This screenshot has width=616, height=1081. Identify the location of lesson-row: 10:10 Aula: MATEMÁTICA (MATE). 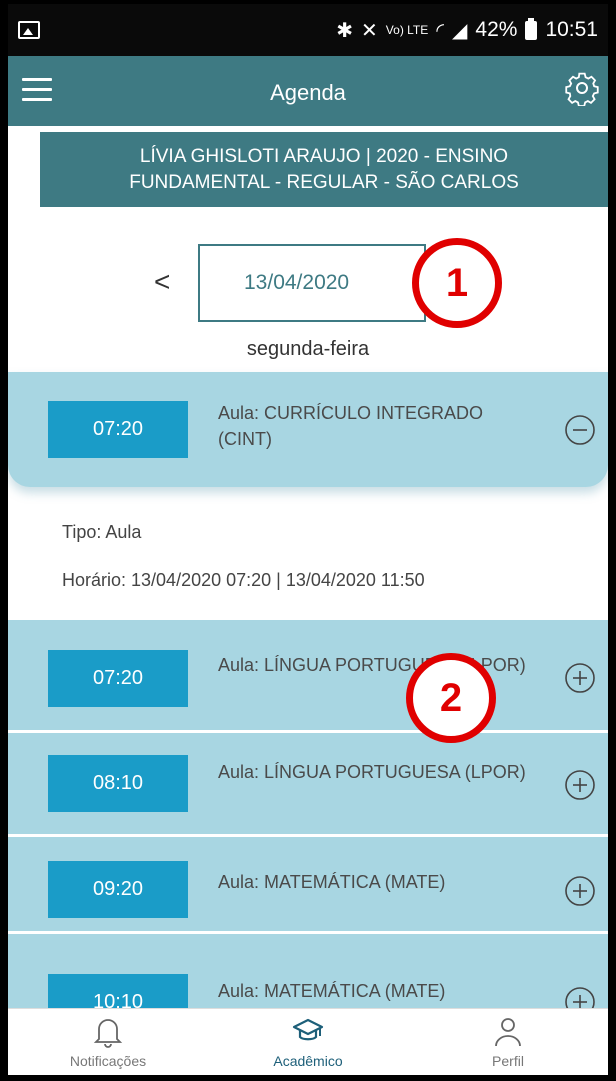
(308, 974).